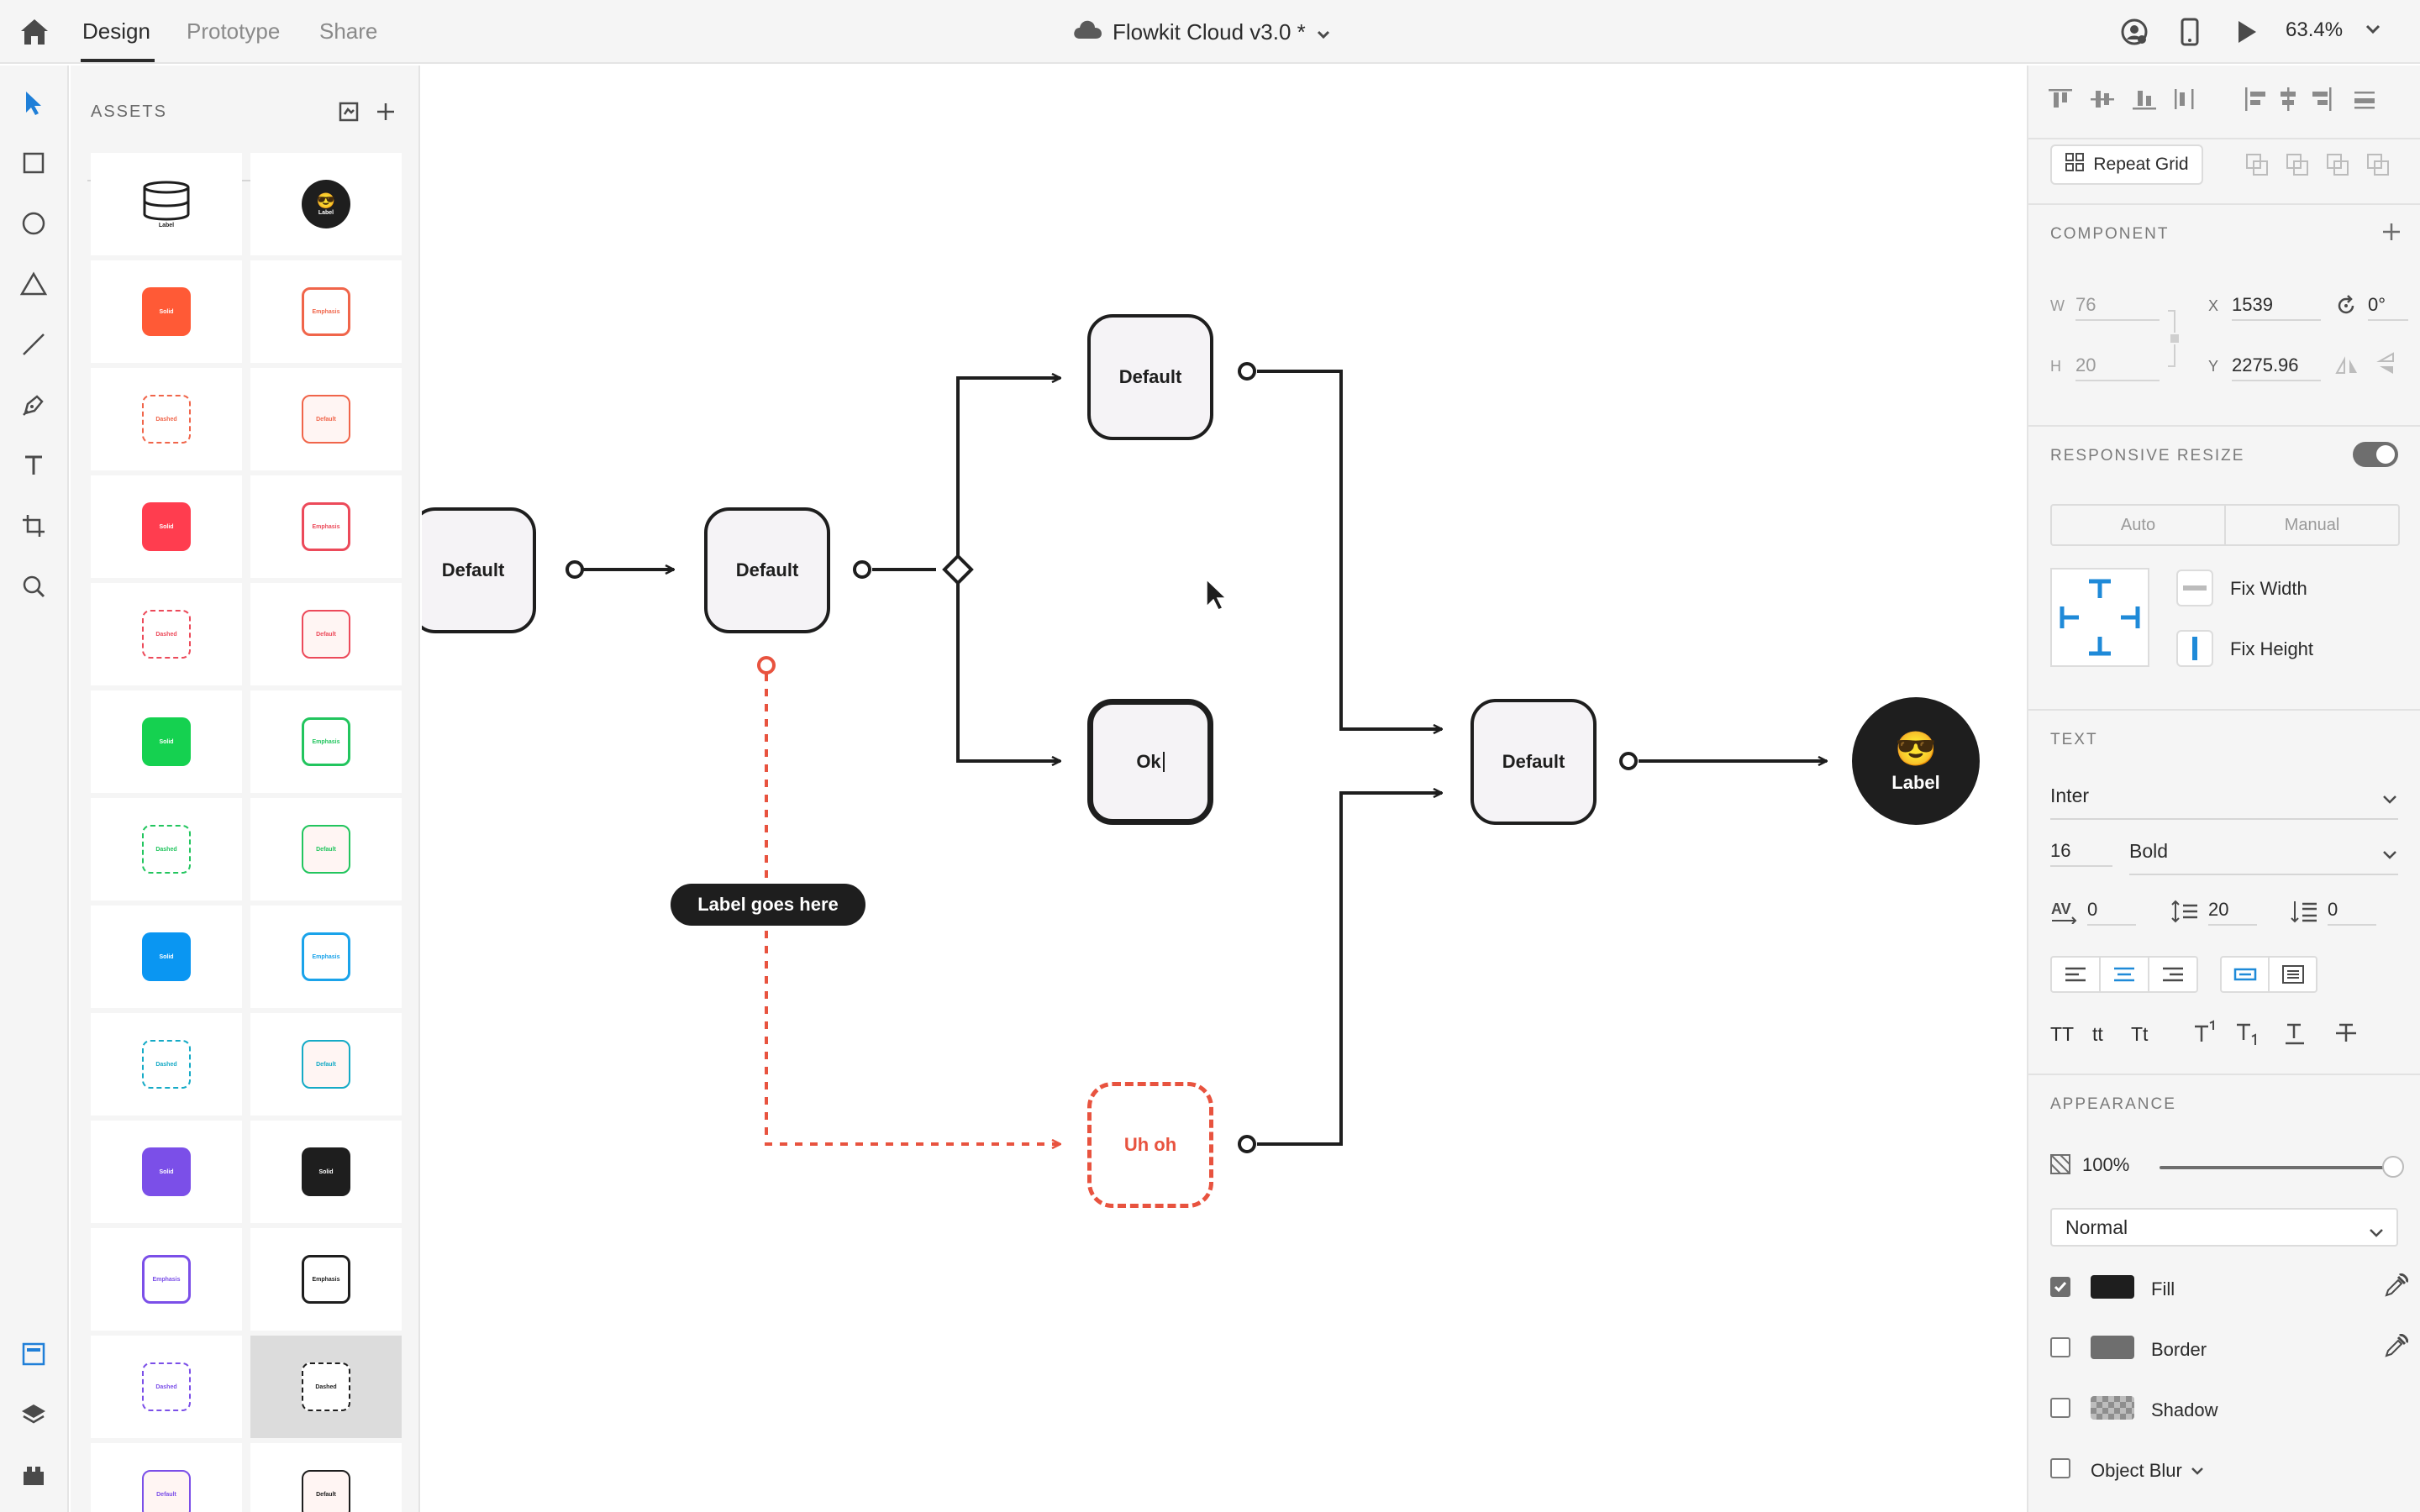  I want to click on zoom-level: 63.4%, so click(2314, 30).